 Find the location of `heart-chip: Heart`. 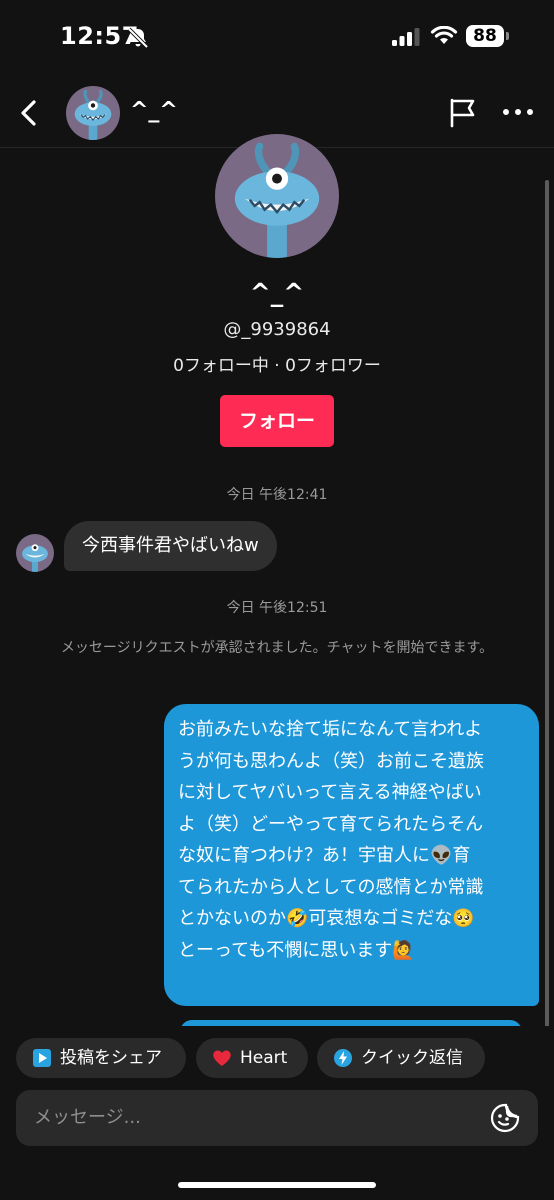

heart-chip: Heart is located at coordinates (252, 1058).